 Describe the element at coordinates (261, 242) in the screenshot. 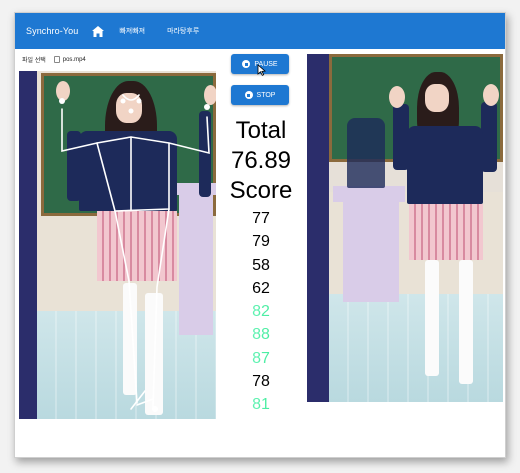

I see `score-item: 79` at that location.